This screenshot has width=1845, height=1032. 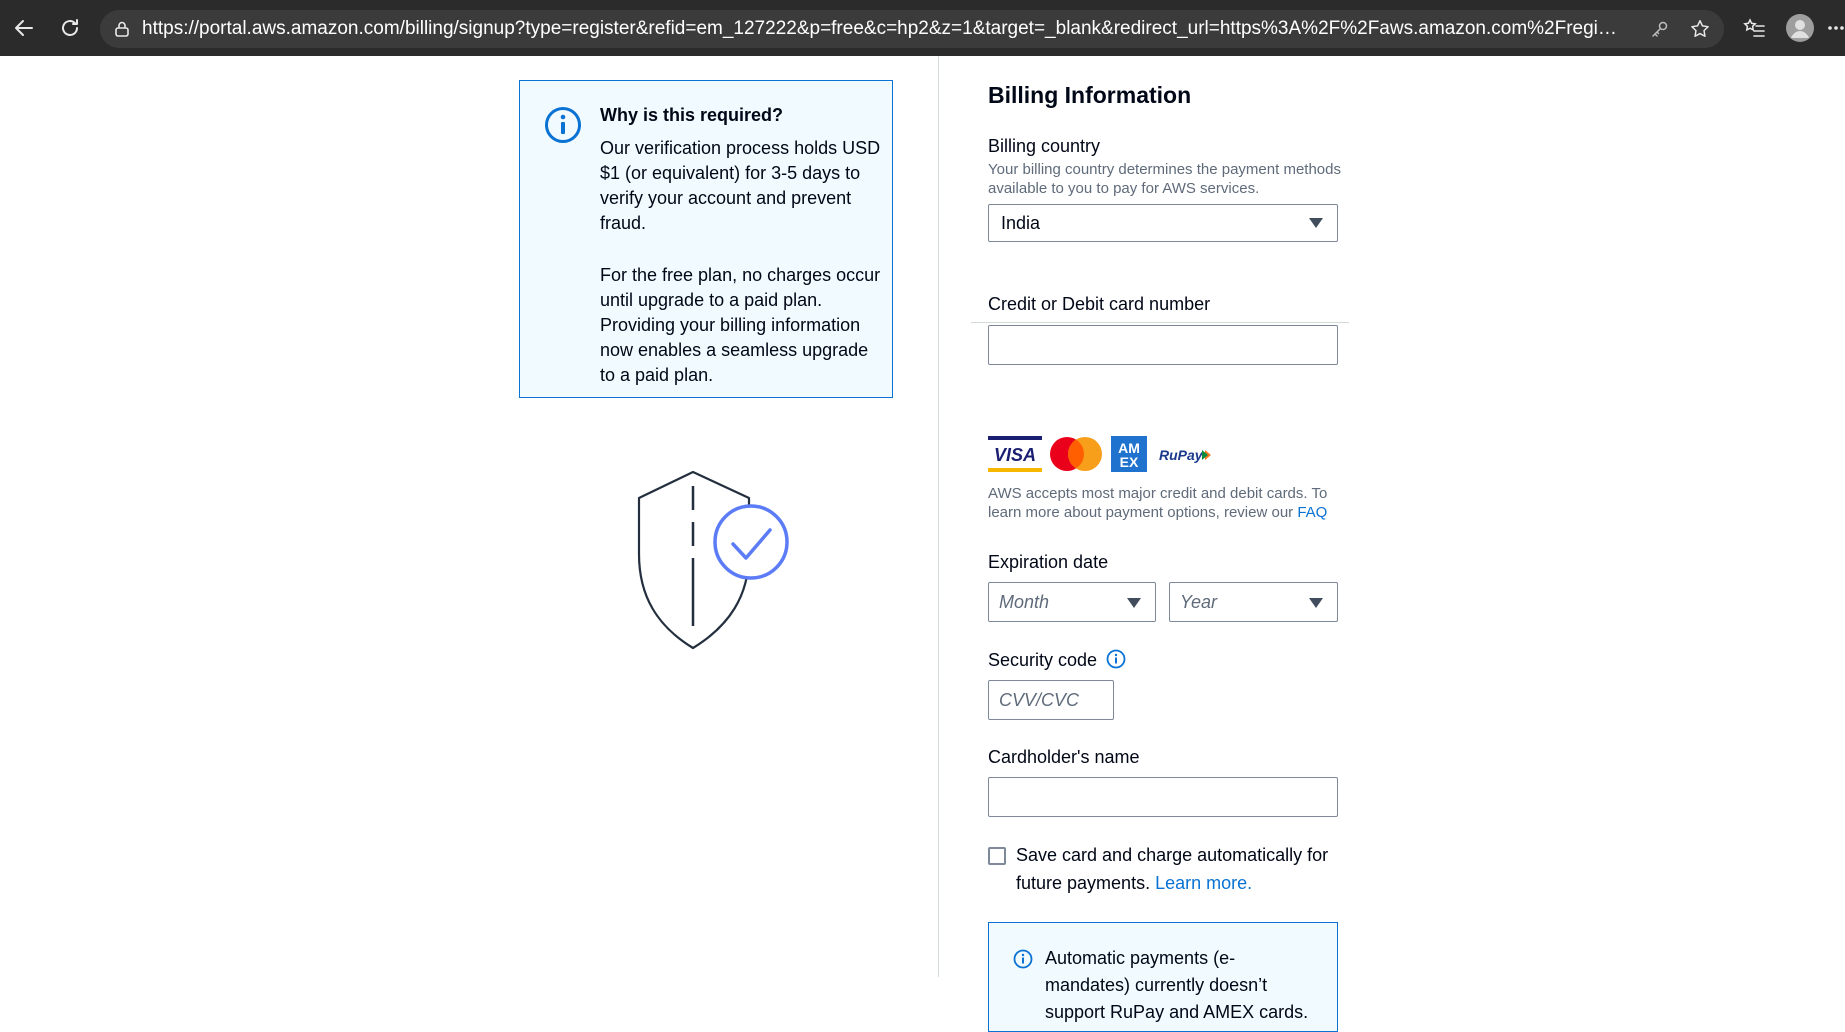 What do you see at coordinates (1021, 223) in the screenshot?
I see `billing-country-value: India` at bounding box center [1021, 223].